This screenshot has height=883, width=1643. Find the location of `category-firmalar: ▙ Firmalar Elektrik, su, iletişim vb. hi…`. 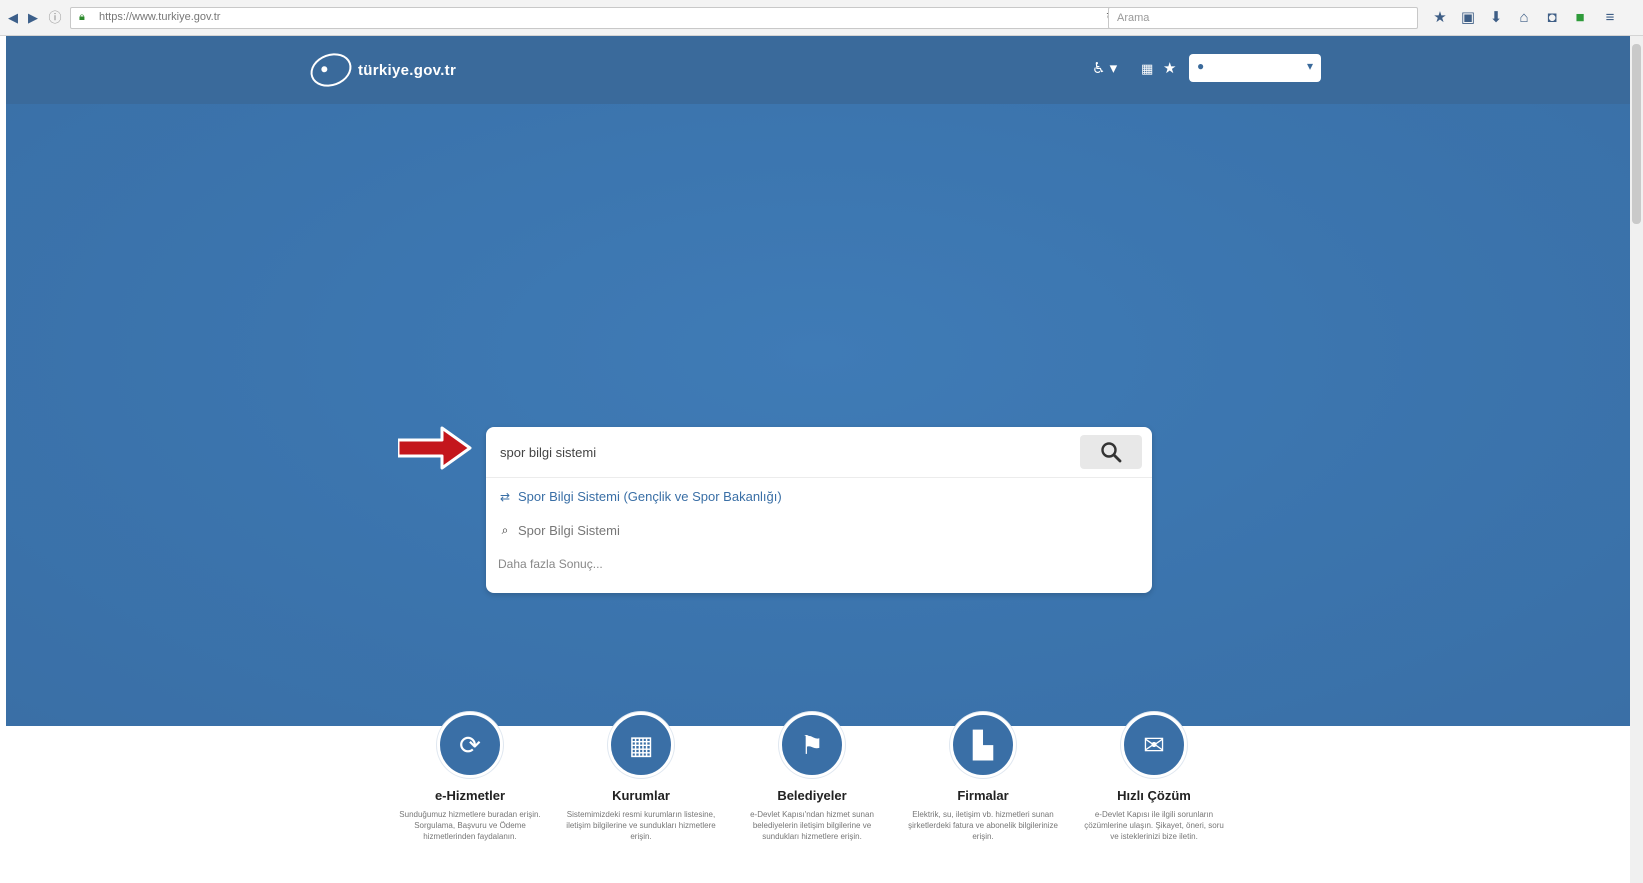

category-firmalar: ▙ Firmalar Elektrik, su, iletişim vb. hi… is located at coordinates (983, 777).